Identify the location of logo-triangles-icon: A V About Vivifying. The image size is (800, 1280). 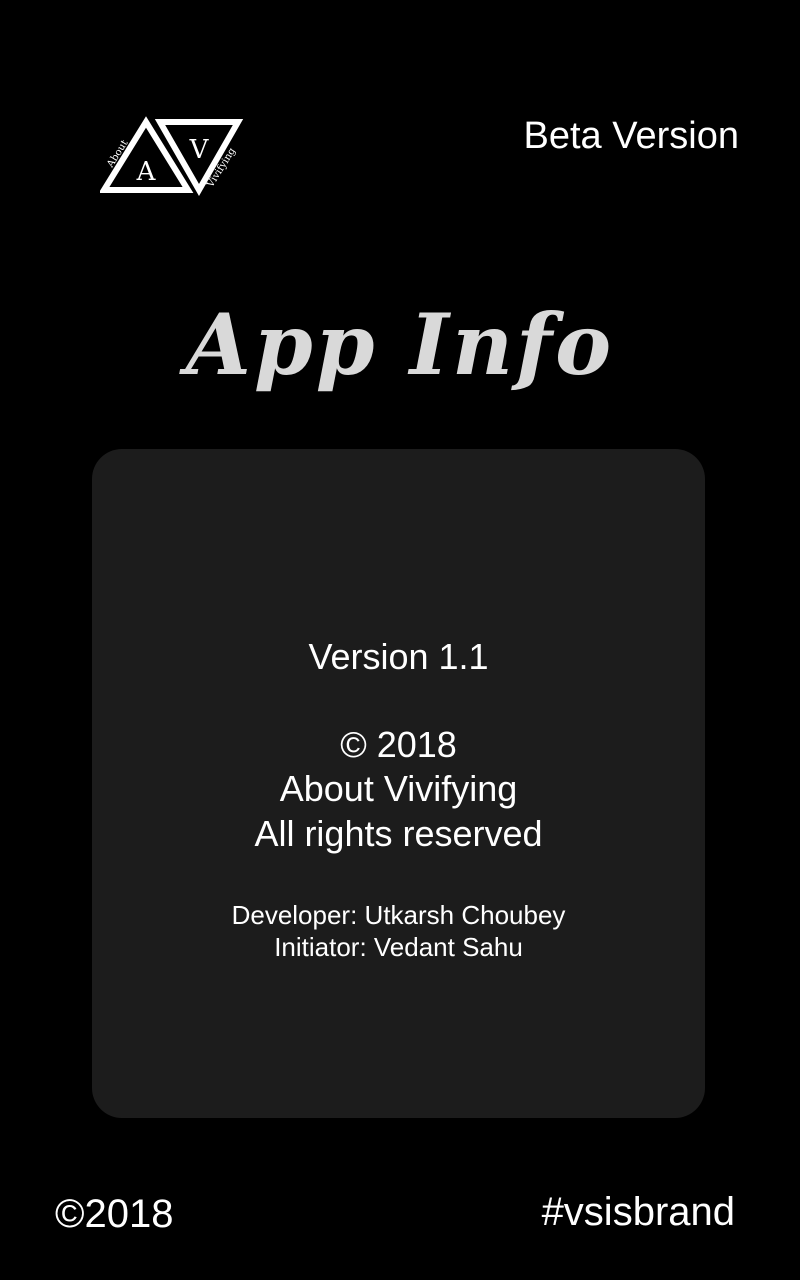
(172, 156).